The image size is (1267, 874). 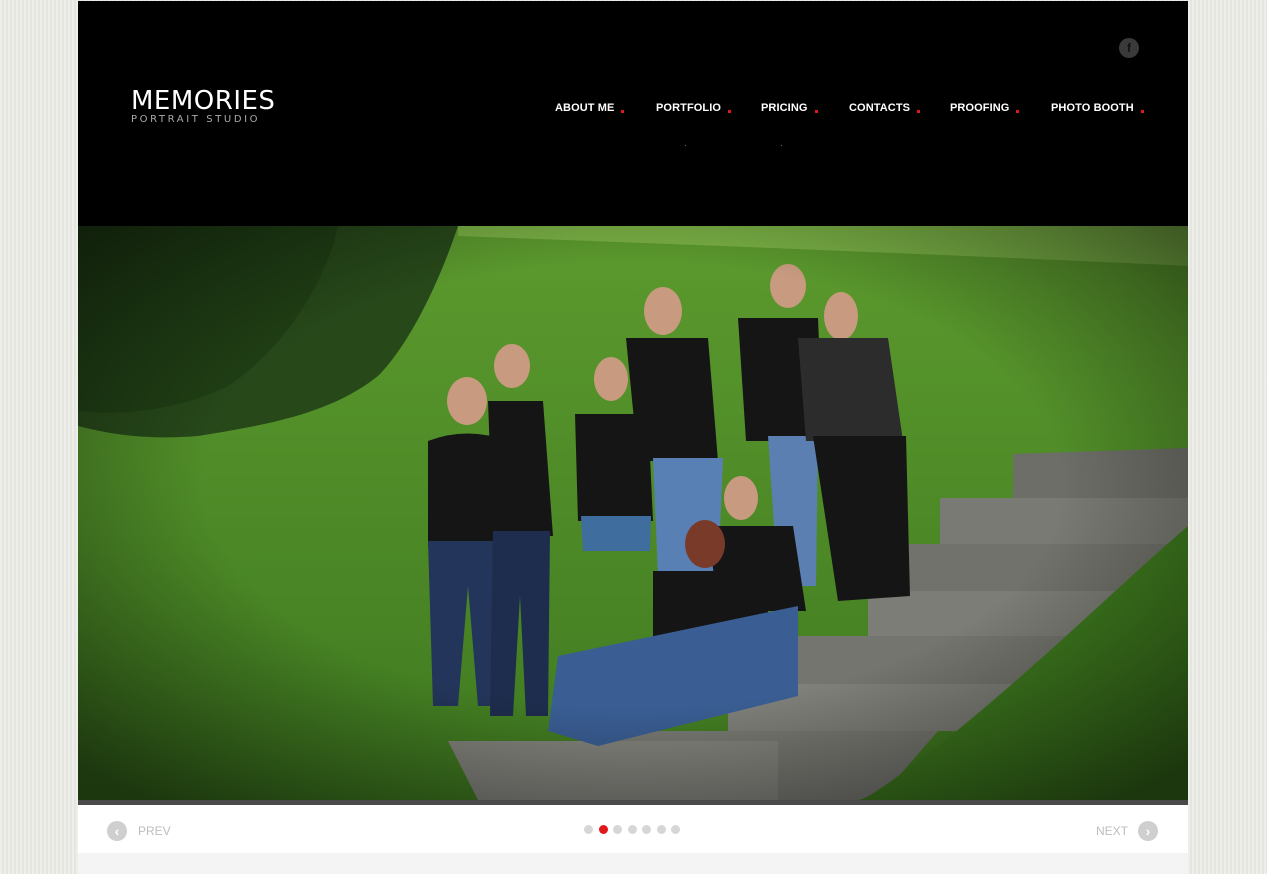 What do you see at coordinates (1129, 48) in the screenshot?
I see `facebook-icon: f` at bounding box center [1129, 48].